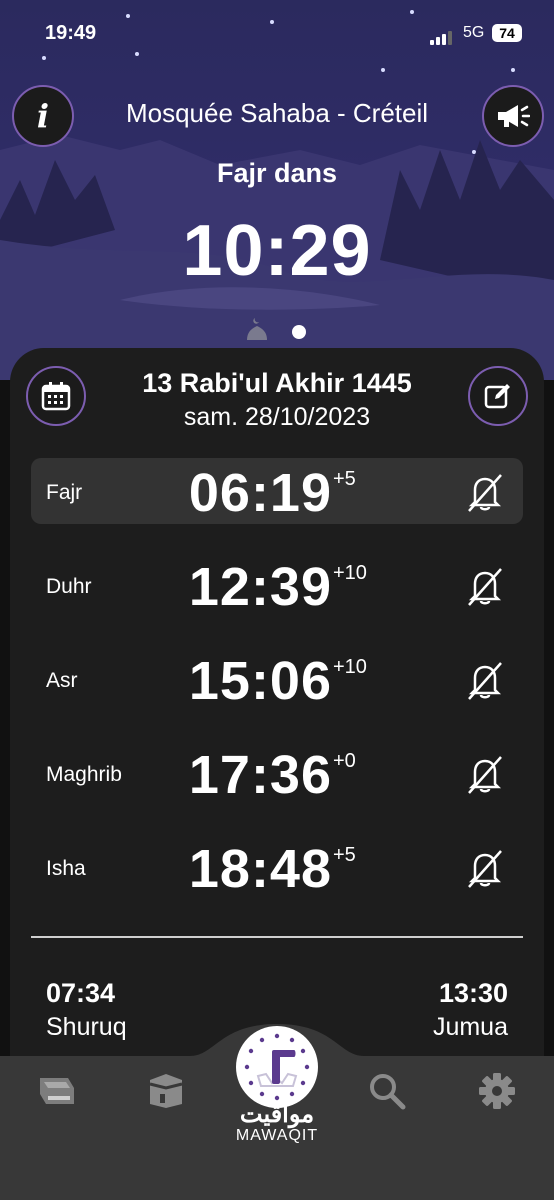 This screenshot has height=1200, width=554. Describe the element at coordinates (277, 1135) in the screenshot. I see `mawaqit-latin-label: MAWAQIT` at that location.